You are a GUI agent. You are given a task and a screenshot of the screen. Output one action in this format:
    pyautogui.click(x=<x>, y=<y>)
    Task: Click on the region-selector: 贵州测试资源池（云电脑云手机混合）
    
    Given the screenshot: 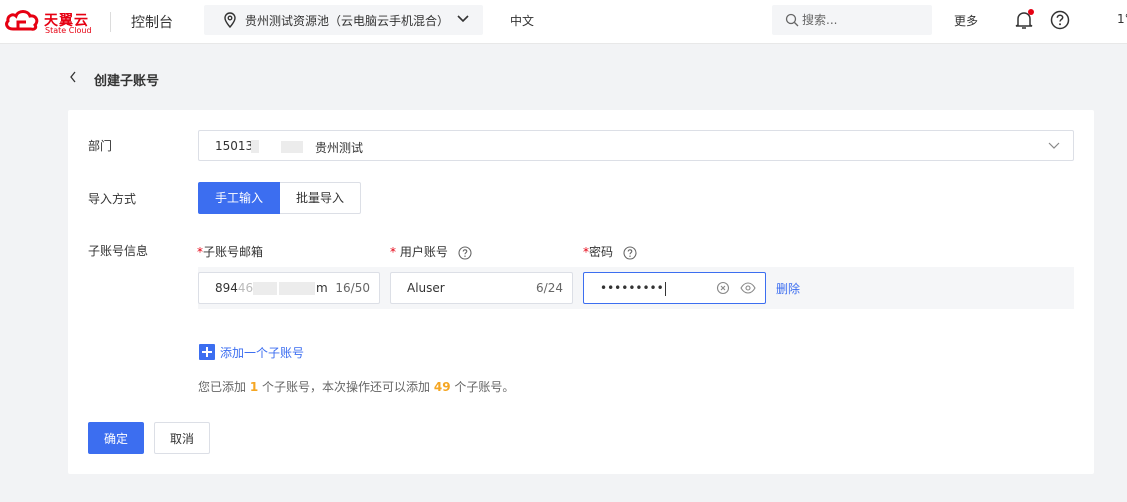 What is the action you would take?
    pyautogui.click(x=343, y=20)
    